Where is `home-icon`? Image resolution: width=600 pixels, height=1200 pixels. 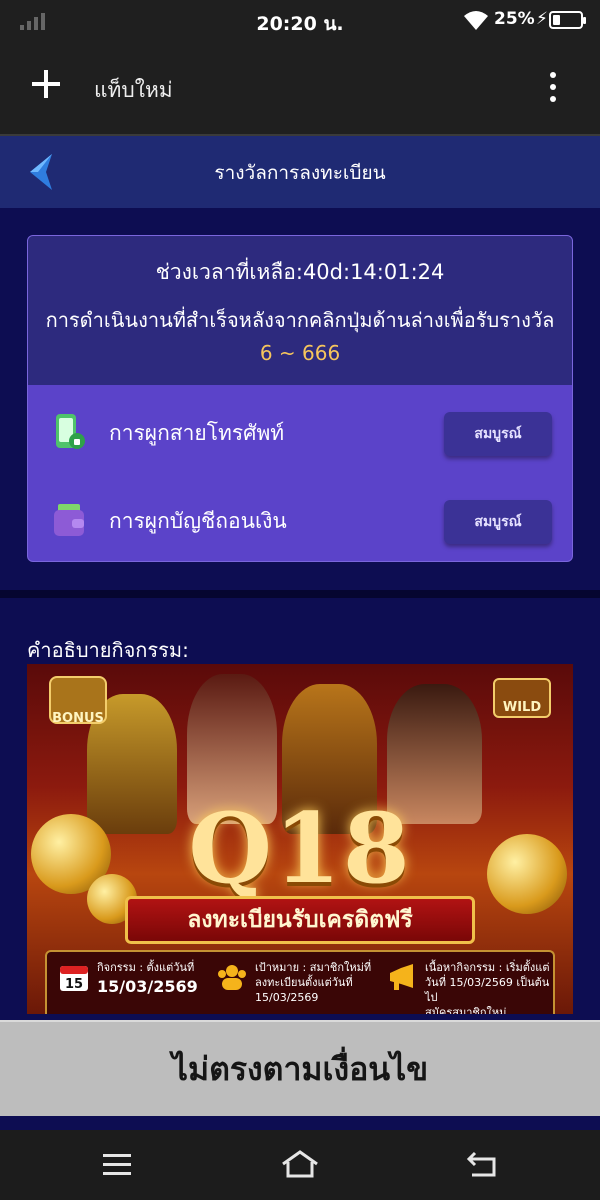 home-icon is located at coordinates (300, 1164).